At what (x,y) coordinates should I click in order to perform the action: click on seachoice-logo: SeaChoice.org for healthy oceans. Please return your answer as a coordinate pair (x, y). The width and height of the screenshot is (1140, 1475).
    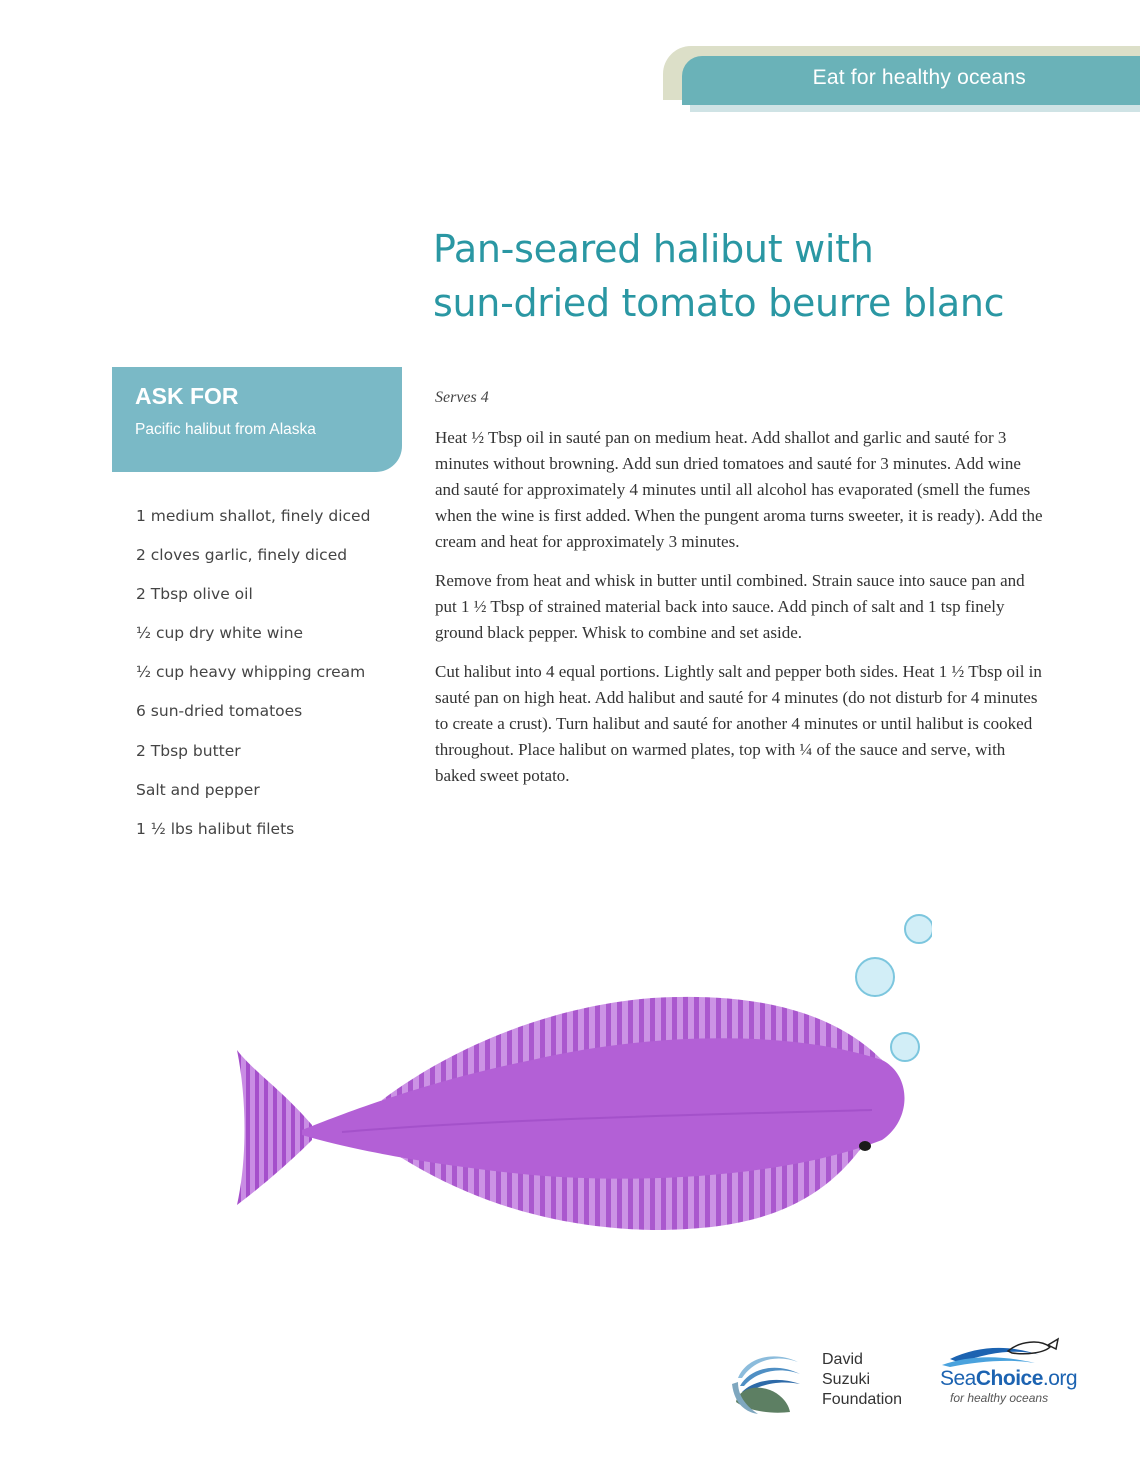
    Looking at the image, I should click on (1010, 1372).